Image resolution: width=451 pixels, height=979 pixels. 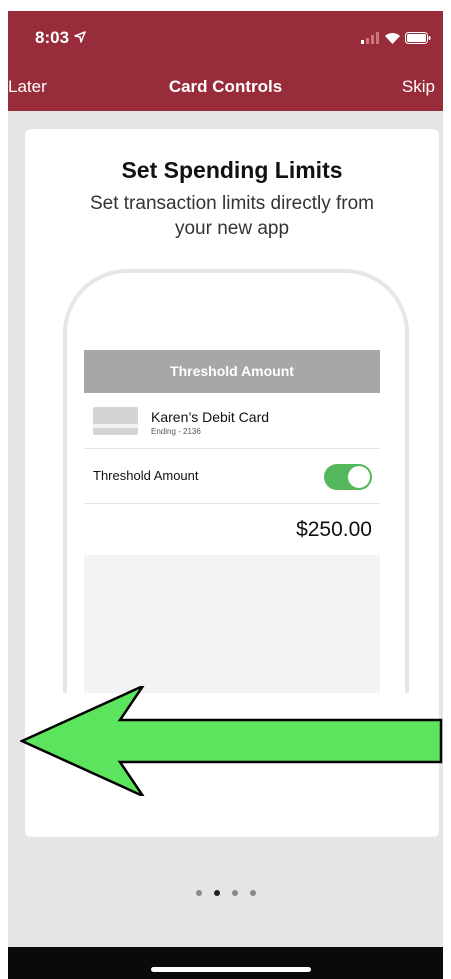 What do you see at coordinates (372, 39) in the screenshot?
I see `signal-icon` at bounding box center [372, 39].